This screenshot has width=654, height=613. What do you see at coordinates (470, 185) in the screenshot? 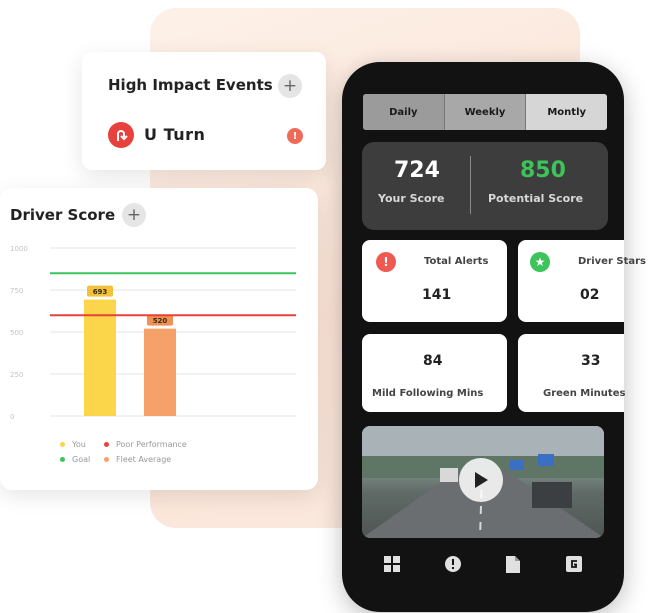
I see `score-divider` at bounding box center [470, 185].